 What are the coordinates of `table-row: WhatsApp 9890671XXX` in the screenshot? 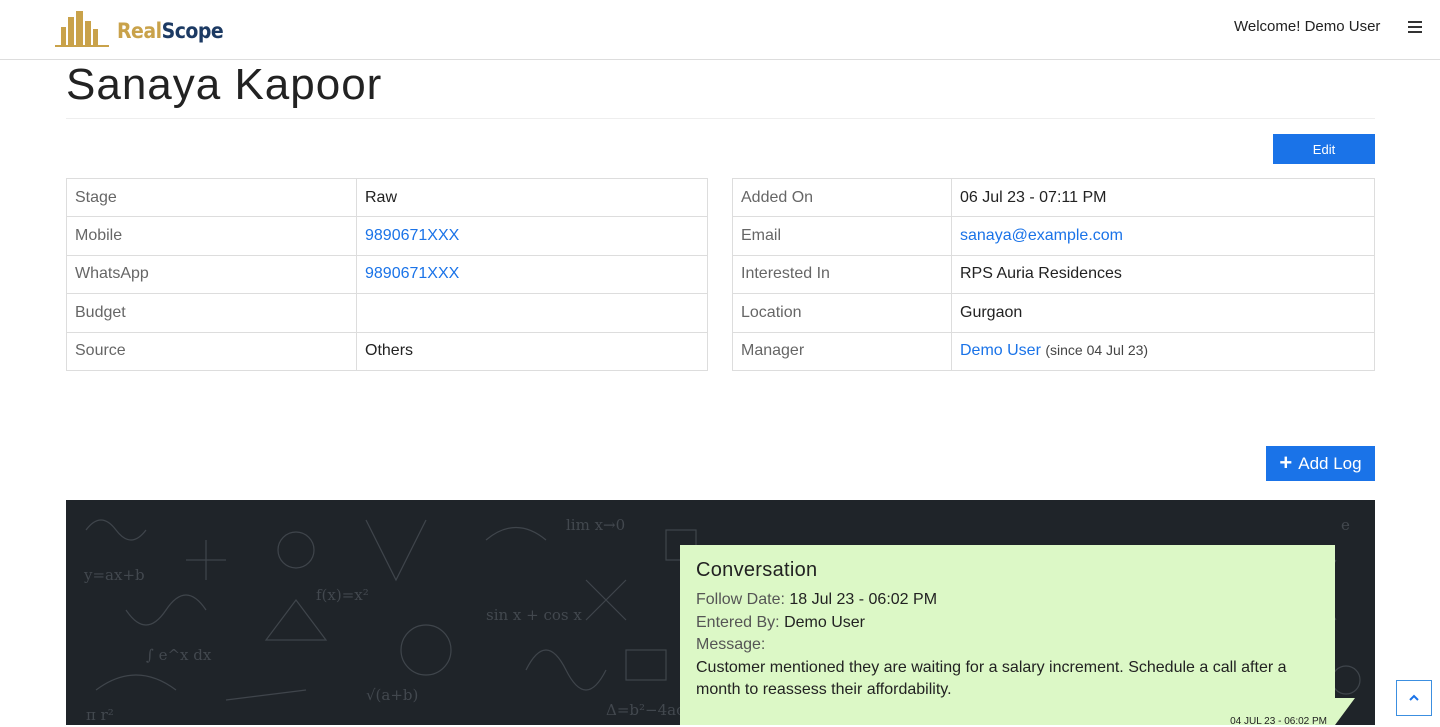 It's located at (387, 274).